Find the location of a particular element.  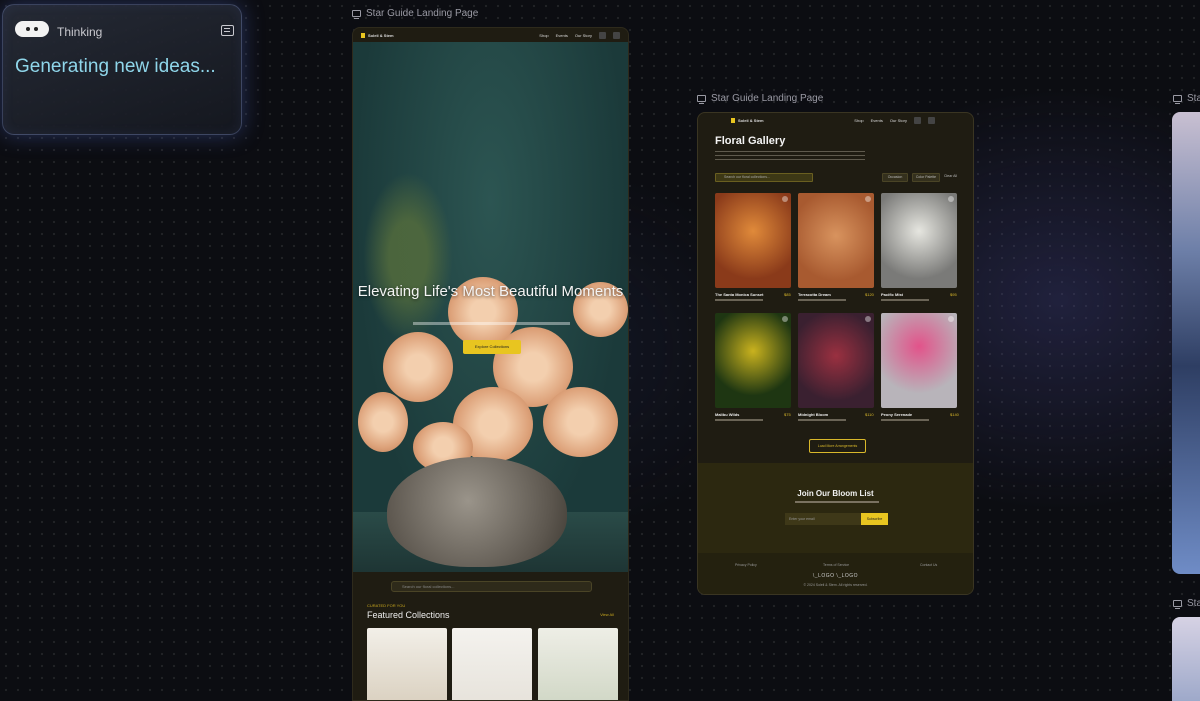

product-name: Pacific Mist is located at coordinates (892, 294).